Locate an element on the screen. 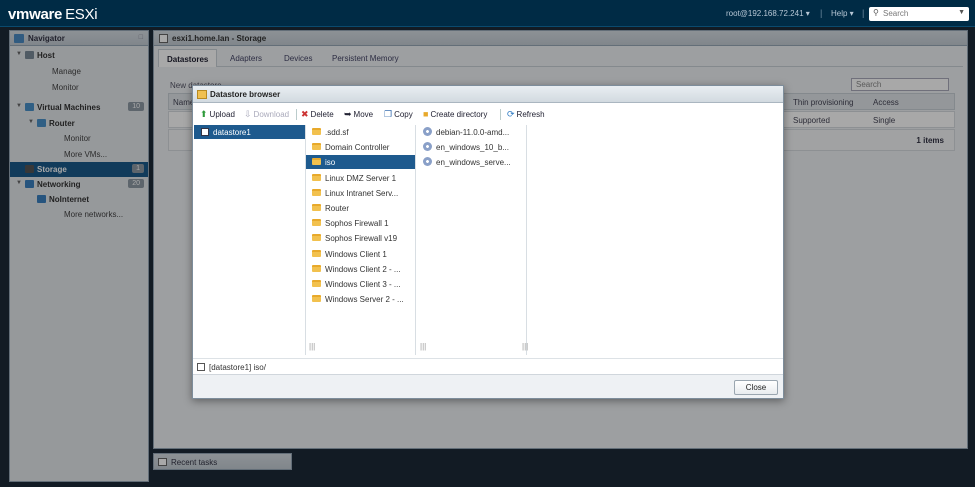 This screenshot has width=975, height=487. folder-item: Sophos Firewall 1 is located at coordinates (360, 223).